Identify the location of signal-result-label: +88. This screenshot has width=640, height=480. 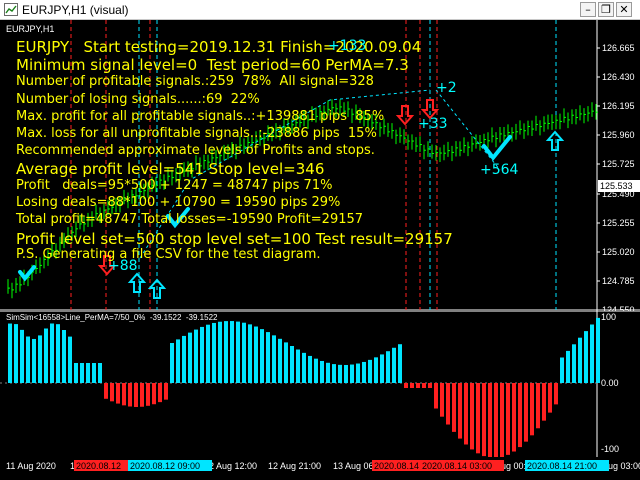
(123, 266).